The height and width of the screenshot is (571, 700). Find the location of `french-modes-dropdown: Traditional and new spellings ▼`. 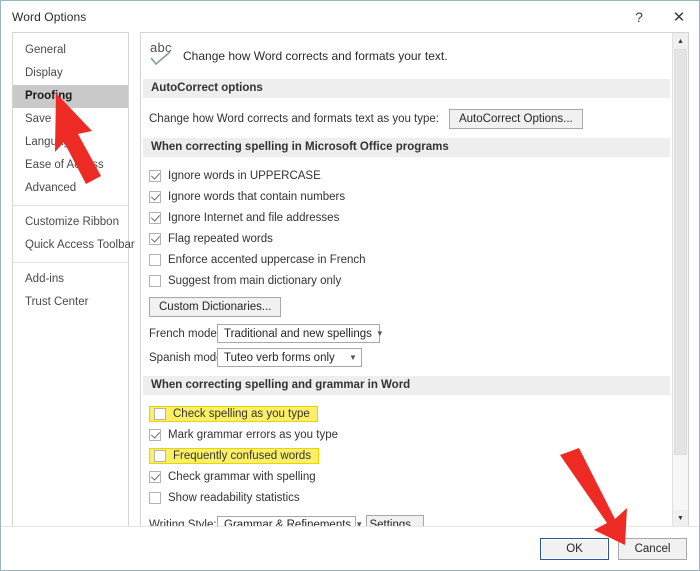

french-modes-dropdown: Traditional and new spellings ▼ is located at coordinates (300, 333).